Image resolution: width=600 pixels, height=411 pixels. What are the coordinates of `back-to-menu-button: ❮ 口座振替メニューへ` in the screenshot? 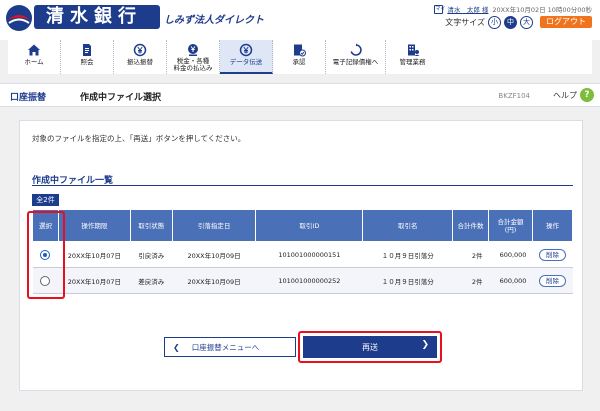 It's located at (230, 347).